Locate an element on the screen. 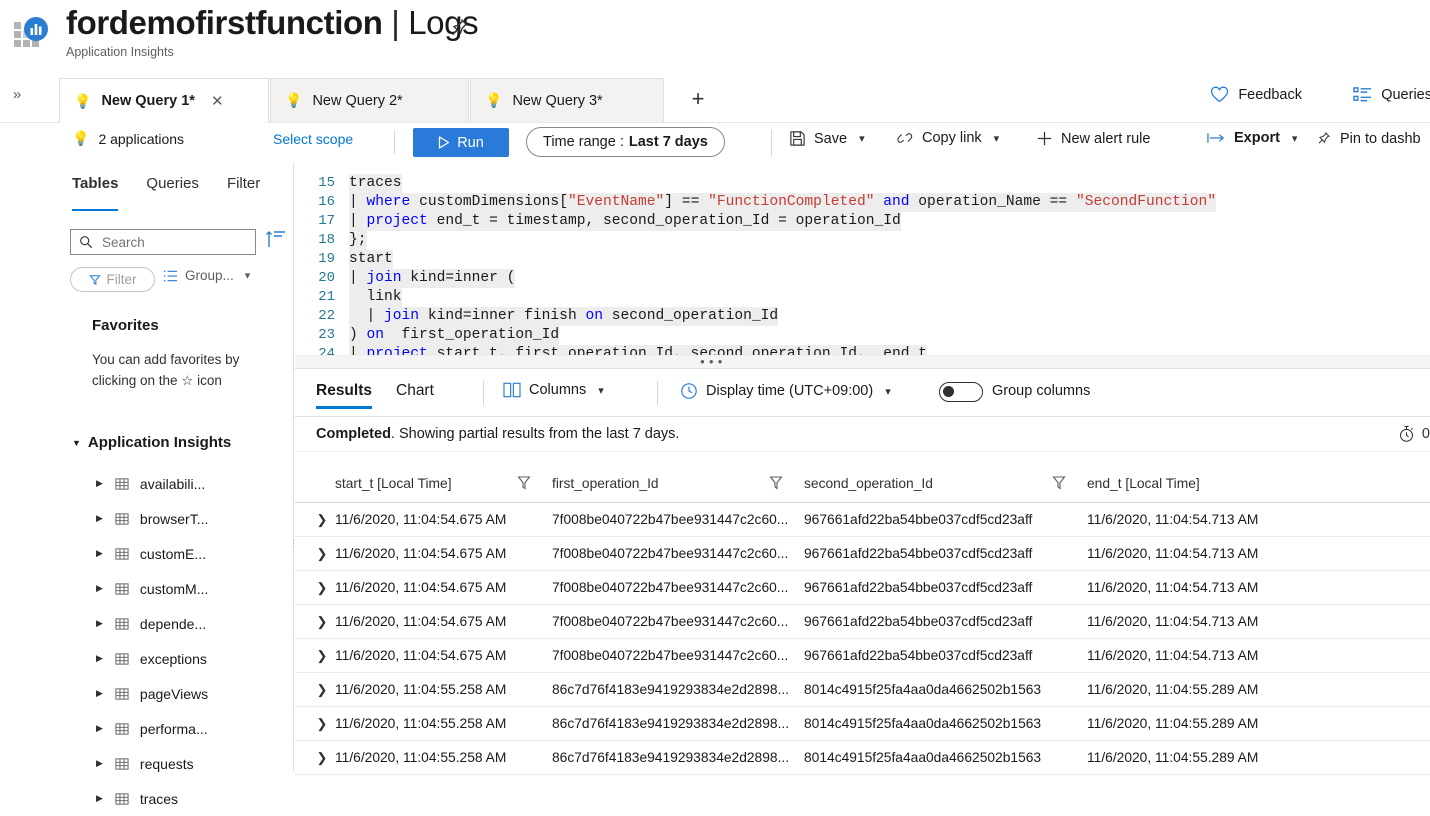 The image size is (1430, 816). close-icon: ✕ is located at coordinates (217, 101).